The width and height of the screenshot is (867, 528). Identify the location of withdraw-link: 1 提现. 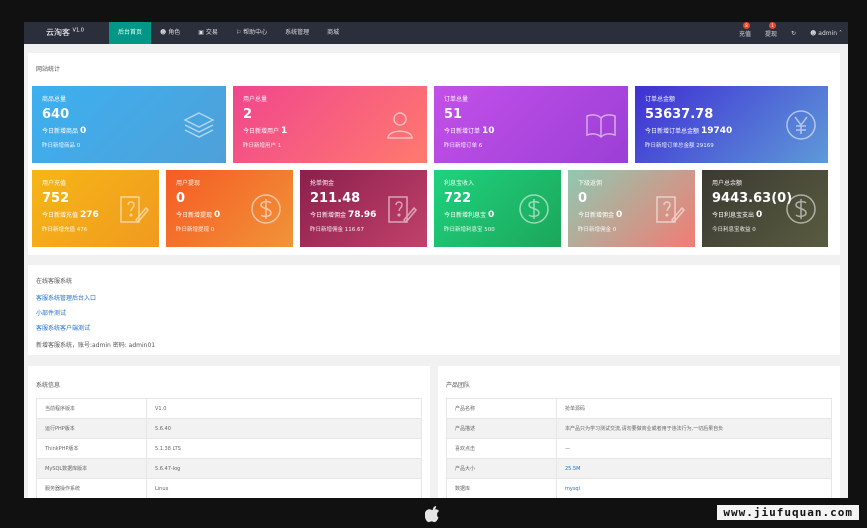
(771, 30).